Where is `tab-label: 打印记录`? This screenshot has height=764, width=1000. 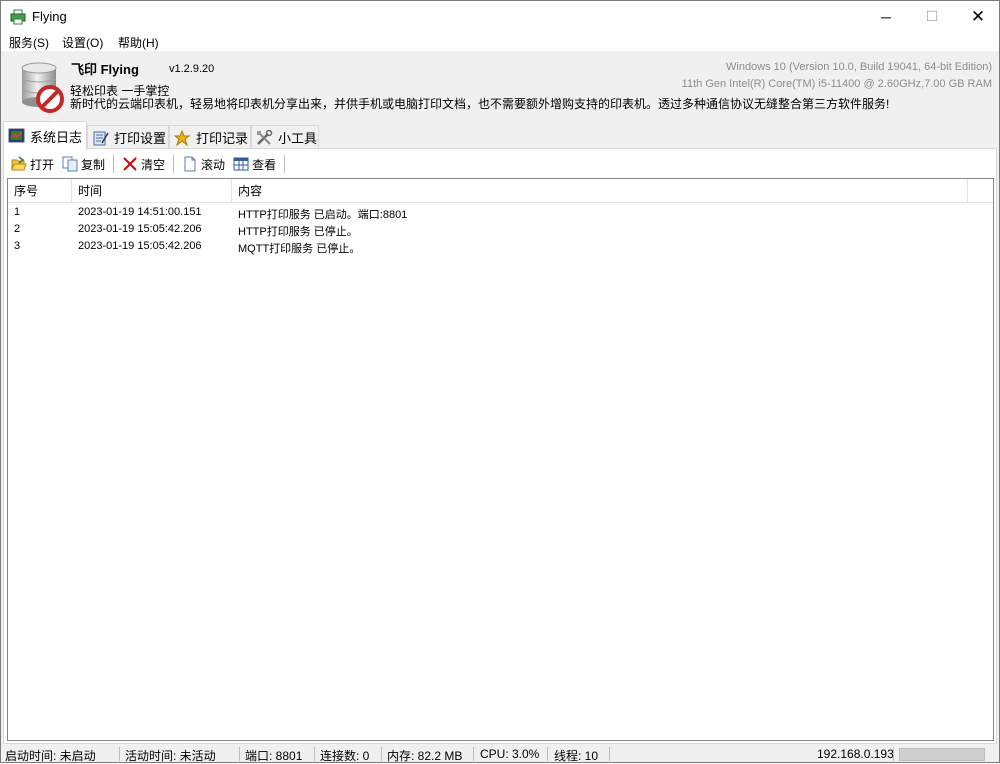
tab-label: 打印记录 is located at coordinates (222, 138).